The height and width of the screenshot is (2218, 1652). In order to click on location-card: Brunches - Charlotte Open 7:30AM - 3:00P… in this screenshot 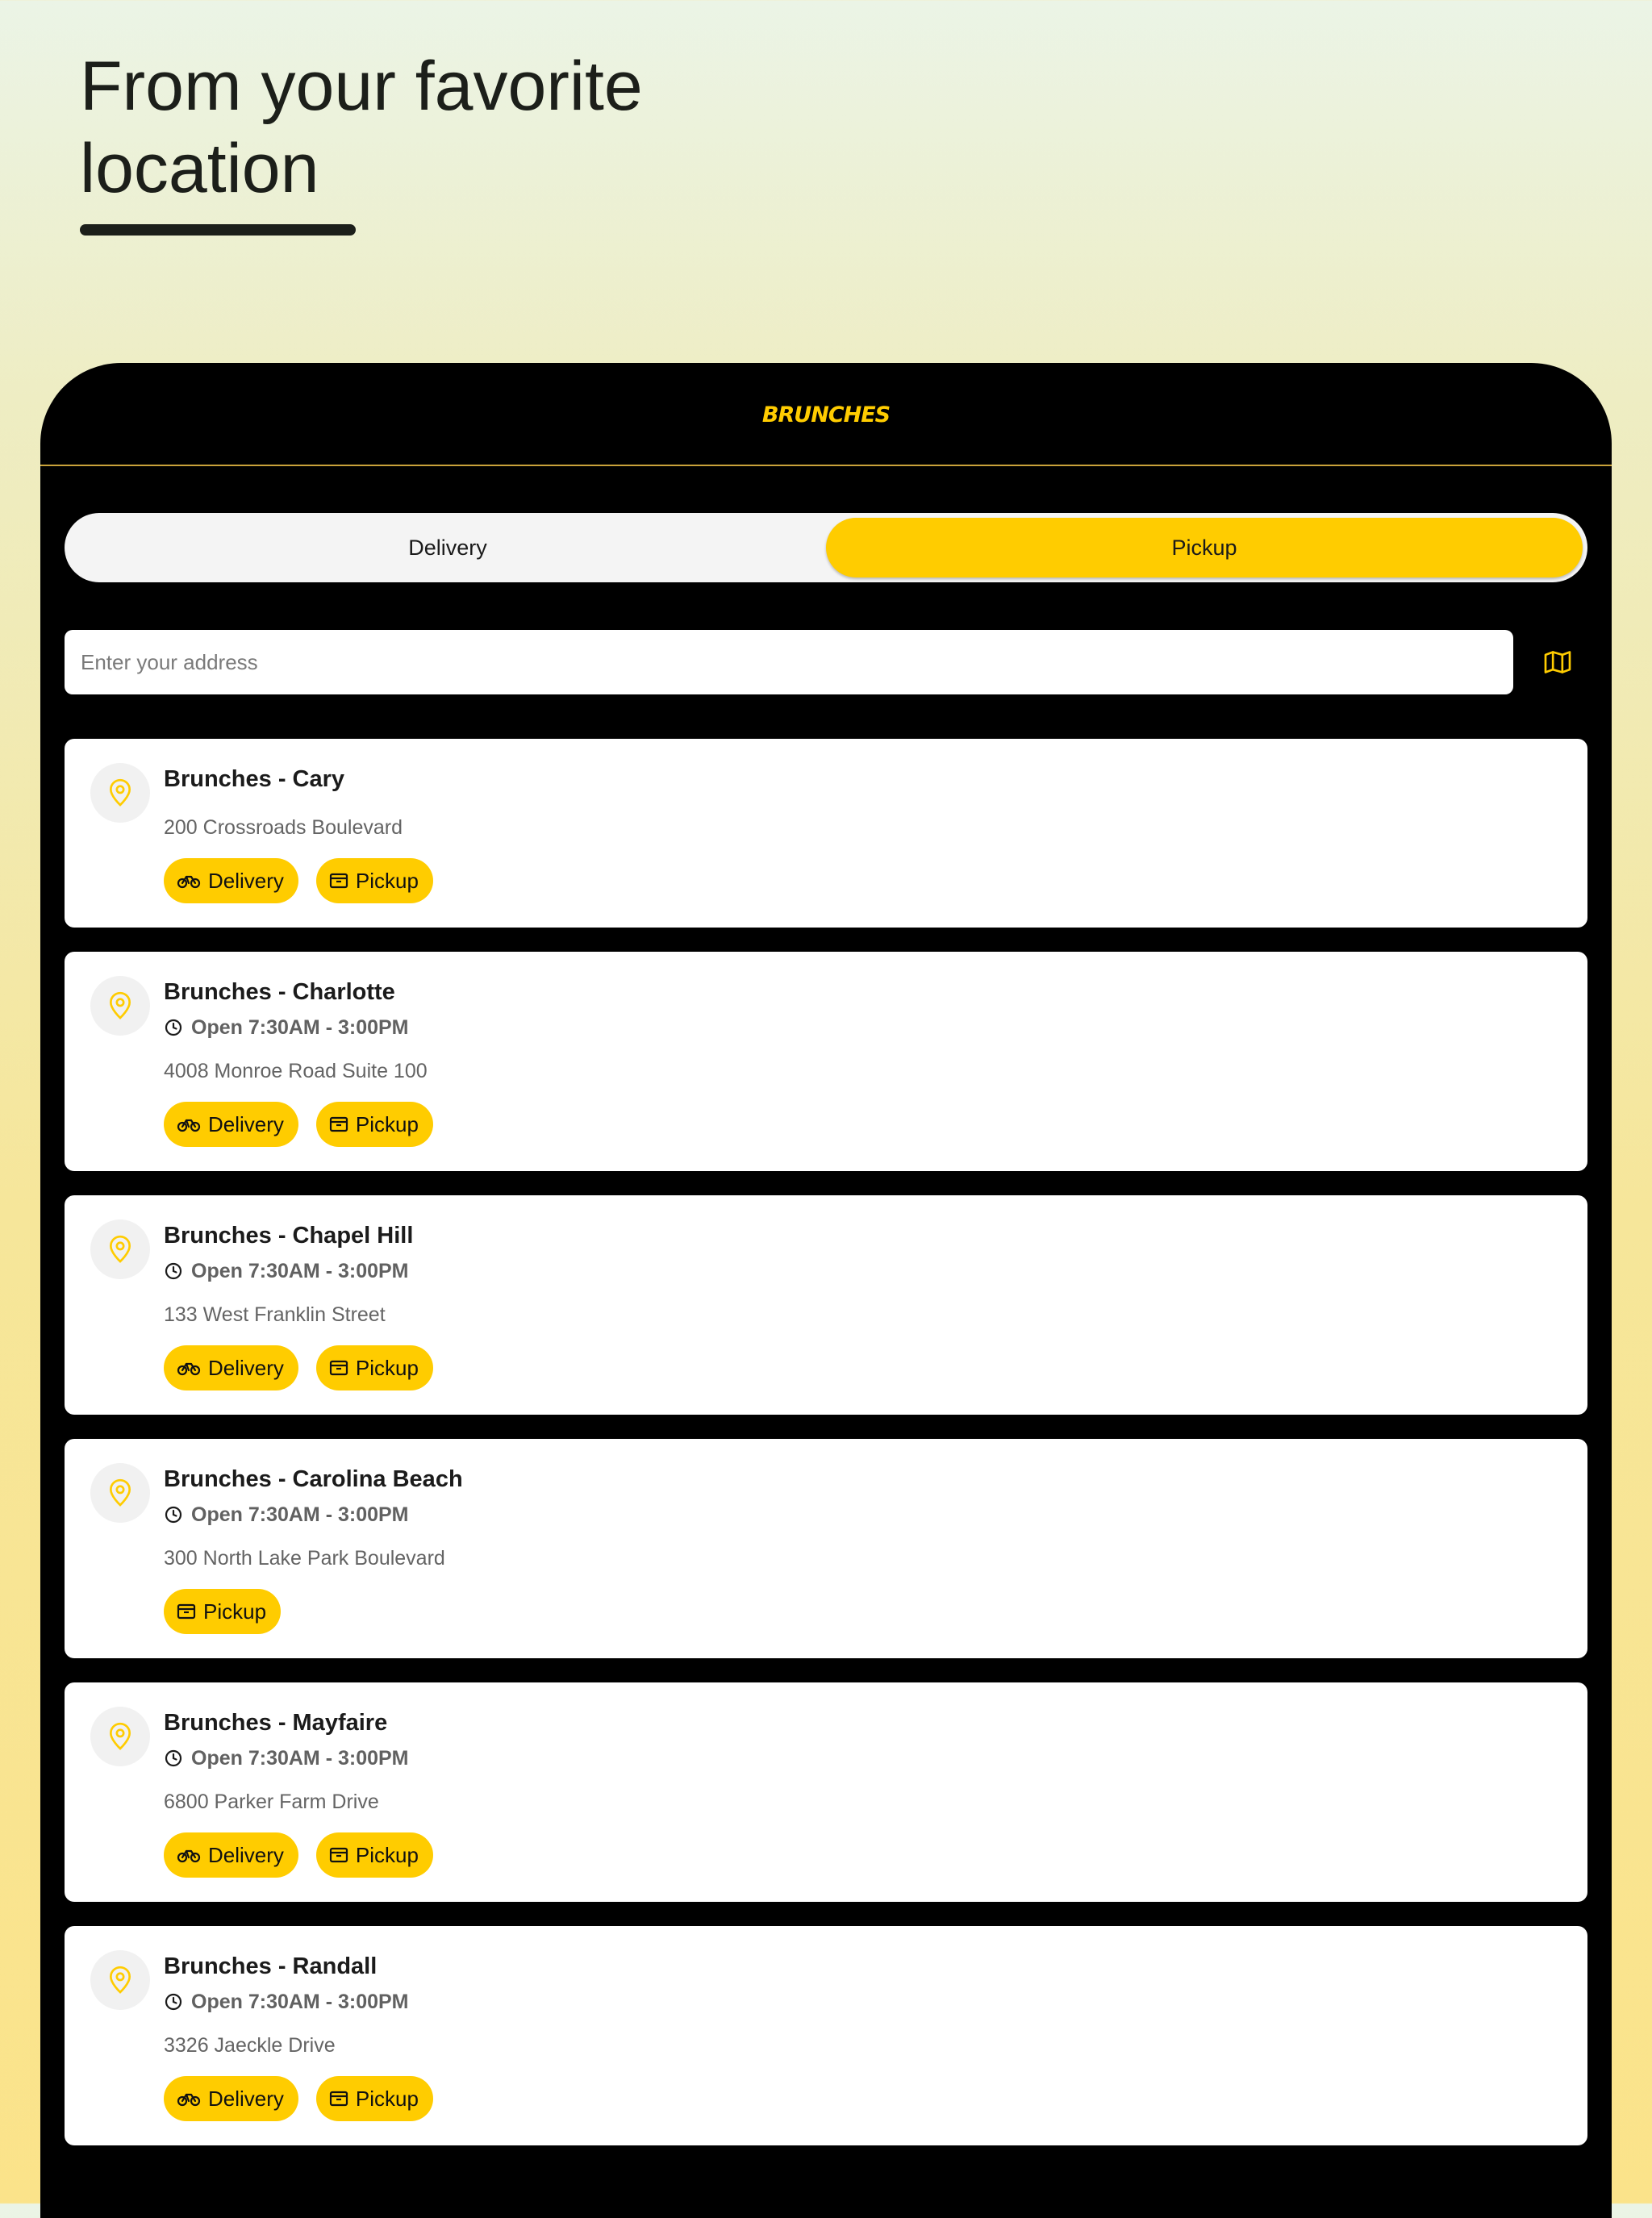, I will do `click(826, 1061)`.